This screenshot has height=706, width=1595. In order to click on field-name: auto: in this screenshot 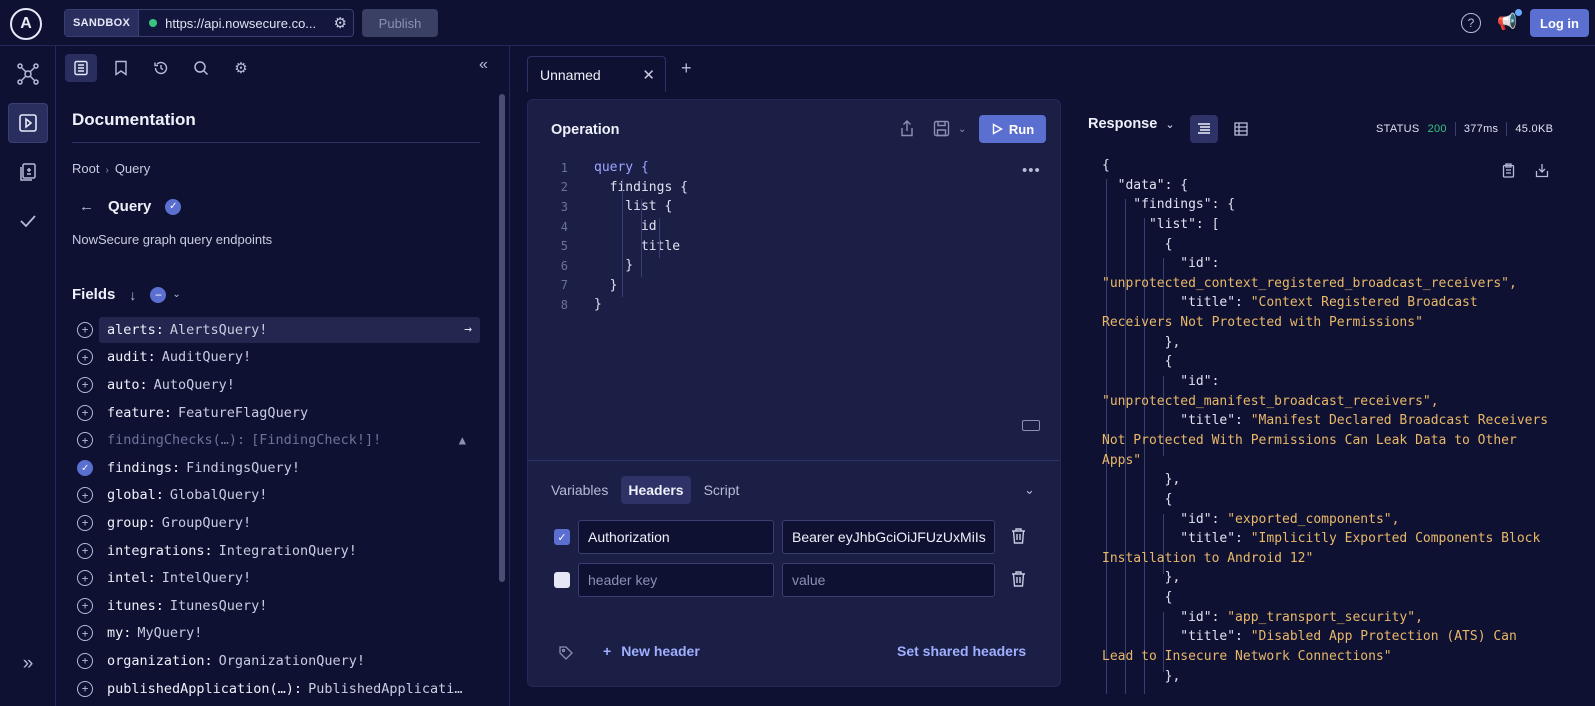, I will do `click(127, 385)`.